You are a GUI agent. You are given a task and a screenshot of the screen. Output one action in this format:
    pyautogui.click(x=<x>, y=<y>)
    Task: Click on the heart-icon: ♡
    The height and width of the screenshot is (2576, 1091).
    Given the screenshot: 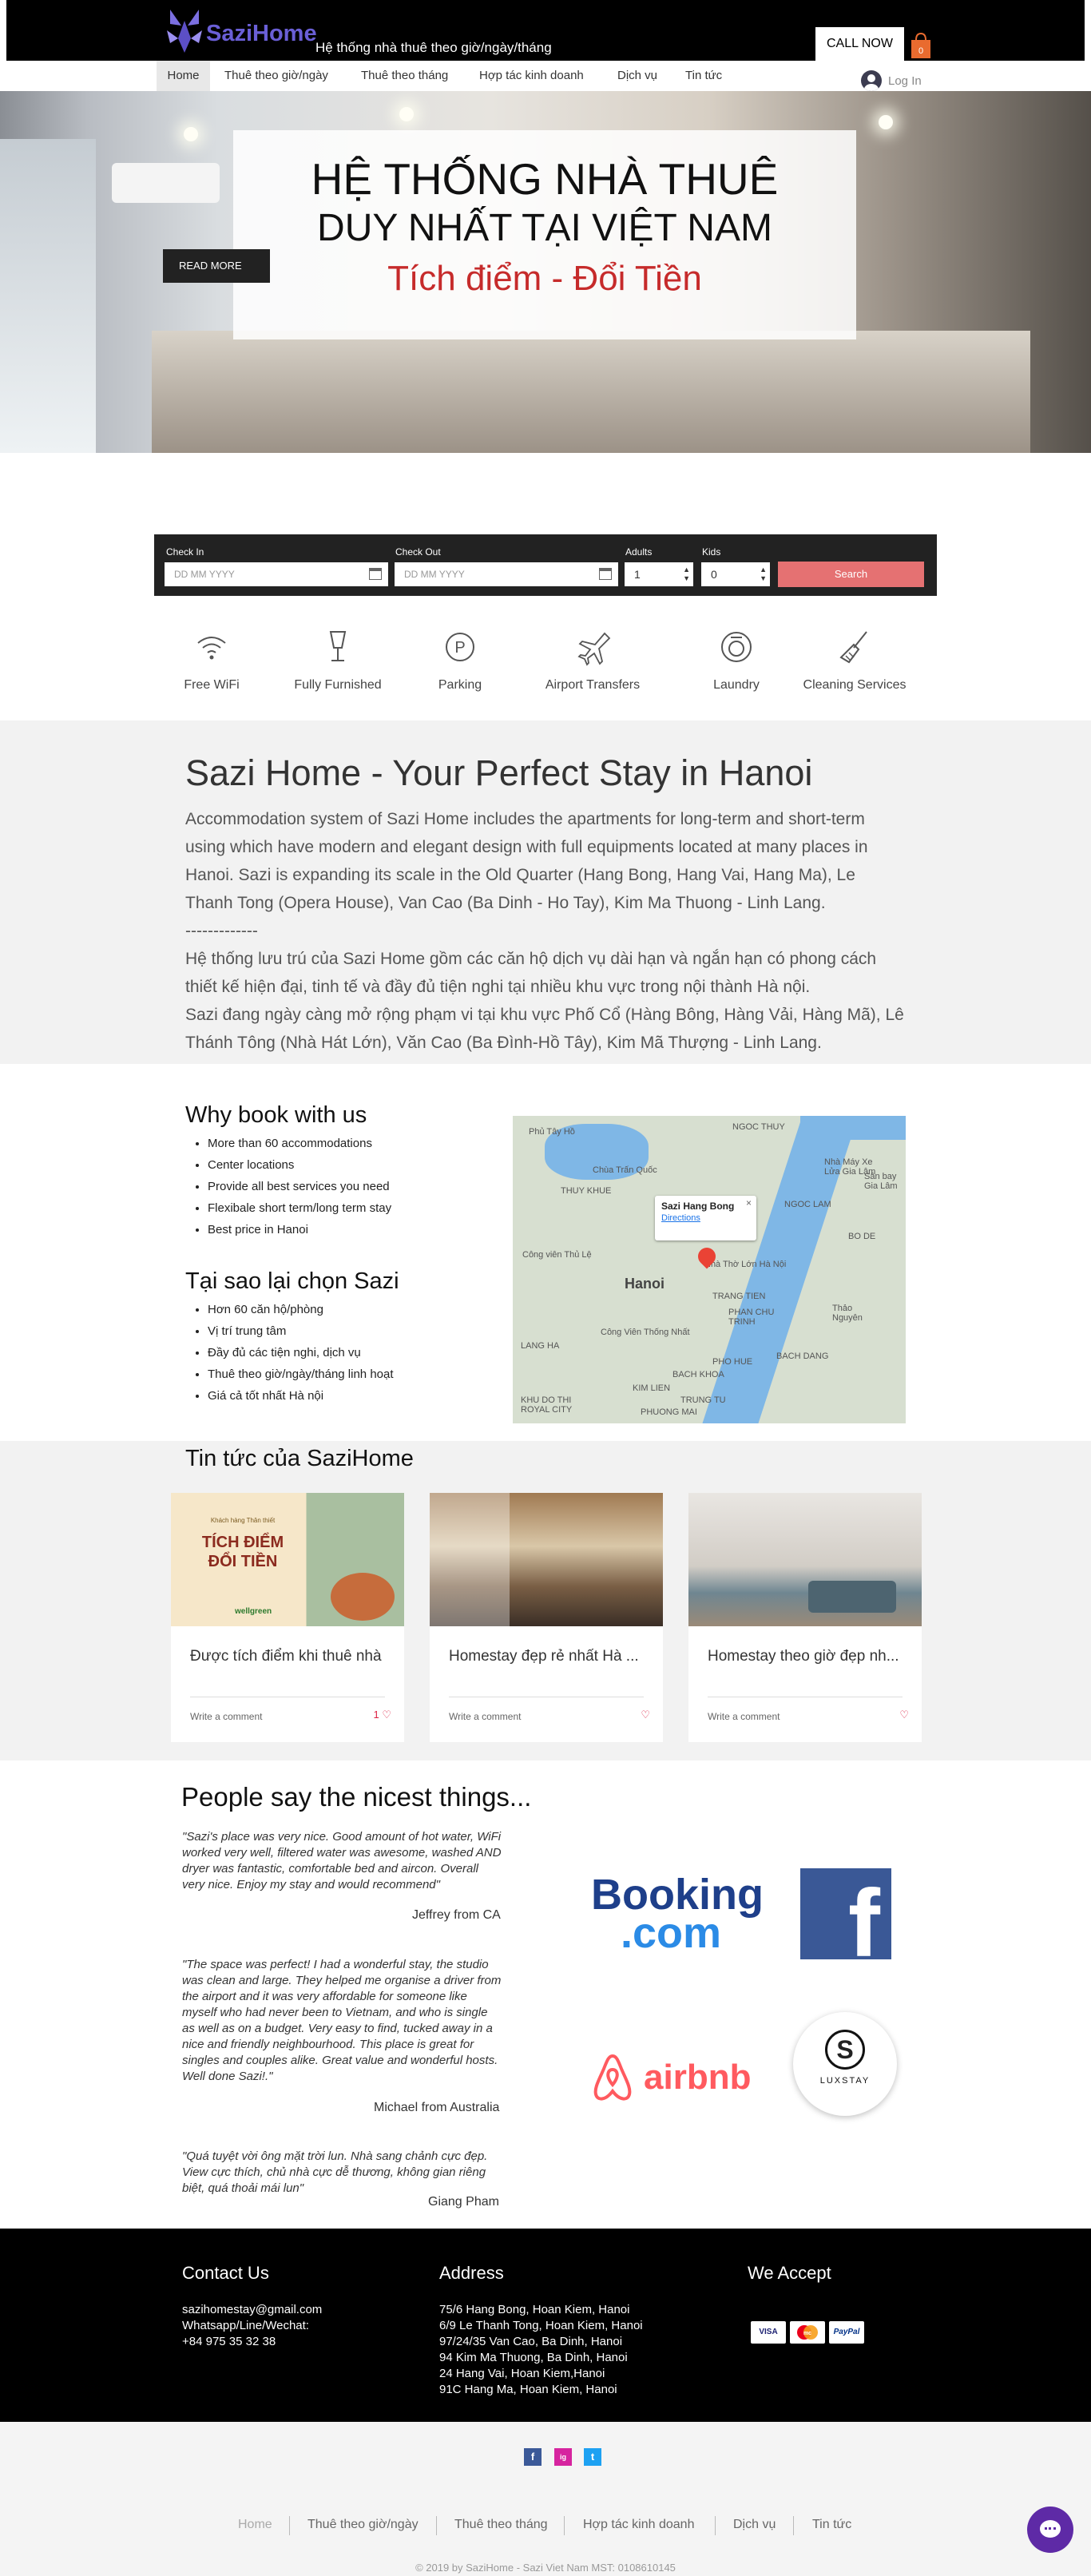 What is the action you would take?
    pyautogui.click(x=386, y=1715)
    